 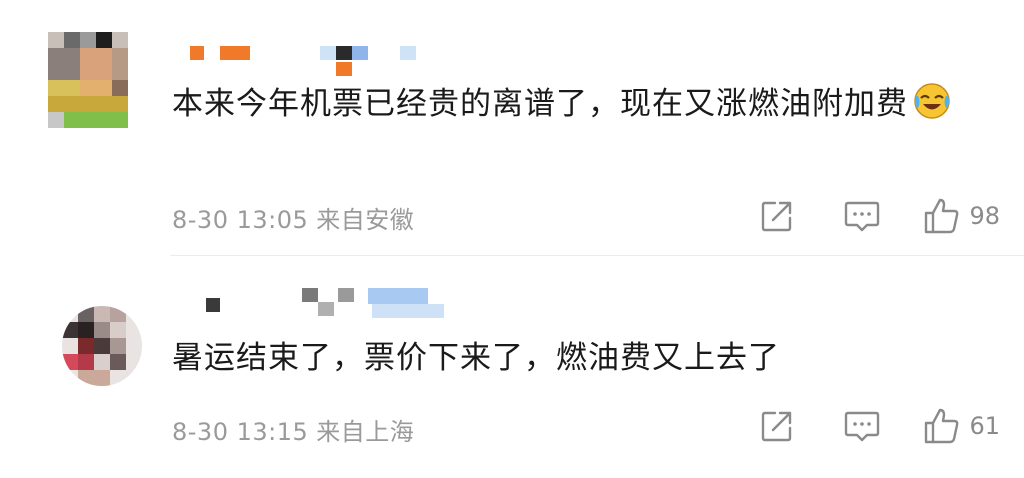 What do you see at coordinates (365, 220) in the screenshot?
I see `comment-location: 来自安徽` at bounding box center [365, 220].